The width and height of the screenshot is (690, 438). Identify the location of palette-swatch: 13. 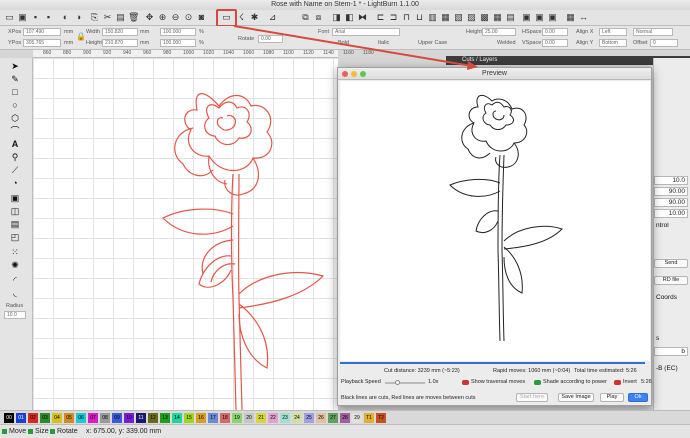
(165, 418).